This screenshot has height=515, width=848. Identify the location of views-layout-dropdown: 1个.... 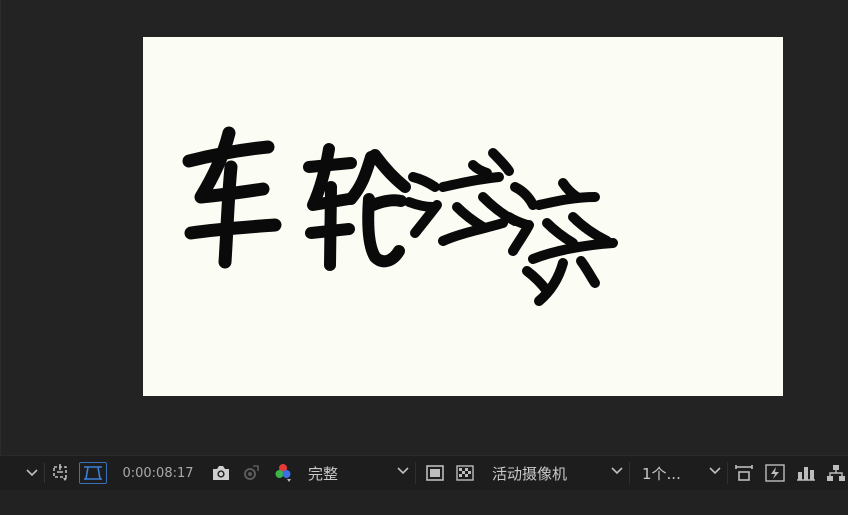
(681, 473).